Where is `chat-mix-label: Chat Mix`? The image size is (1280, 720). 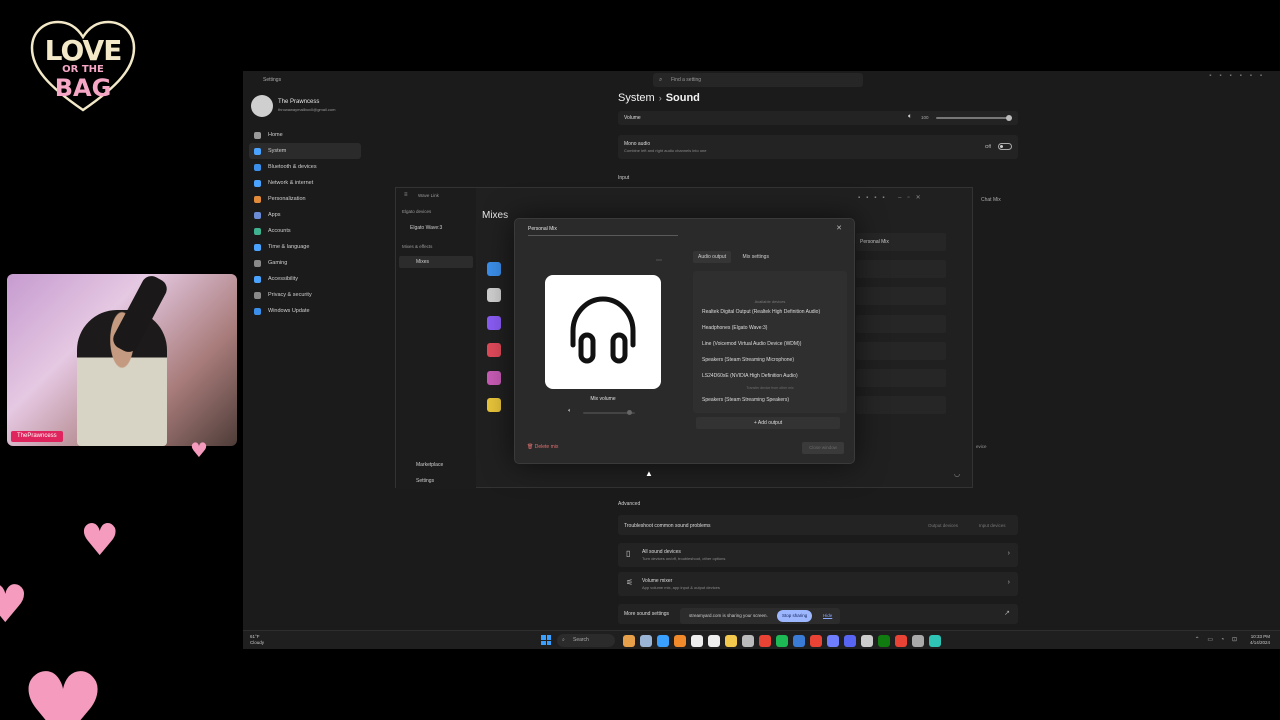
chat-mix-label: Chat Mix is located at coordinates (991, 200).